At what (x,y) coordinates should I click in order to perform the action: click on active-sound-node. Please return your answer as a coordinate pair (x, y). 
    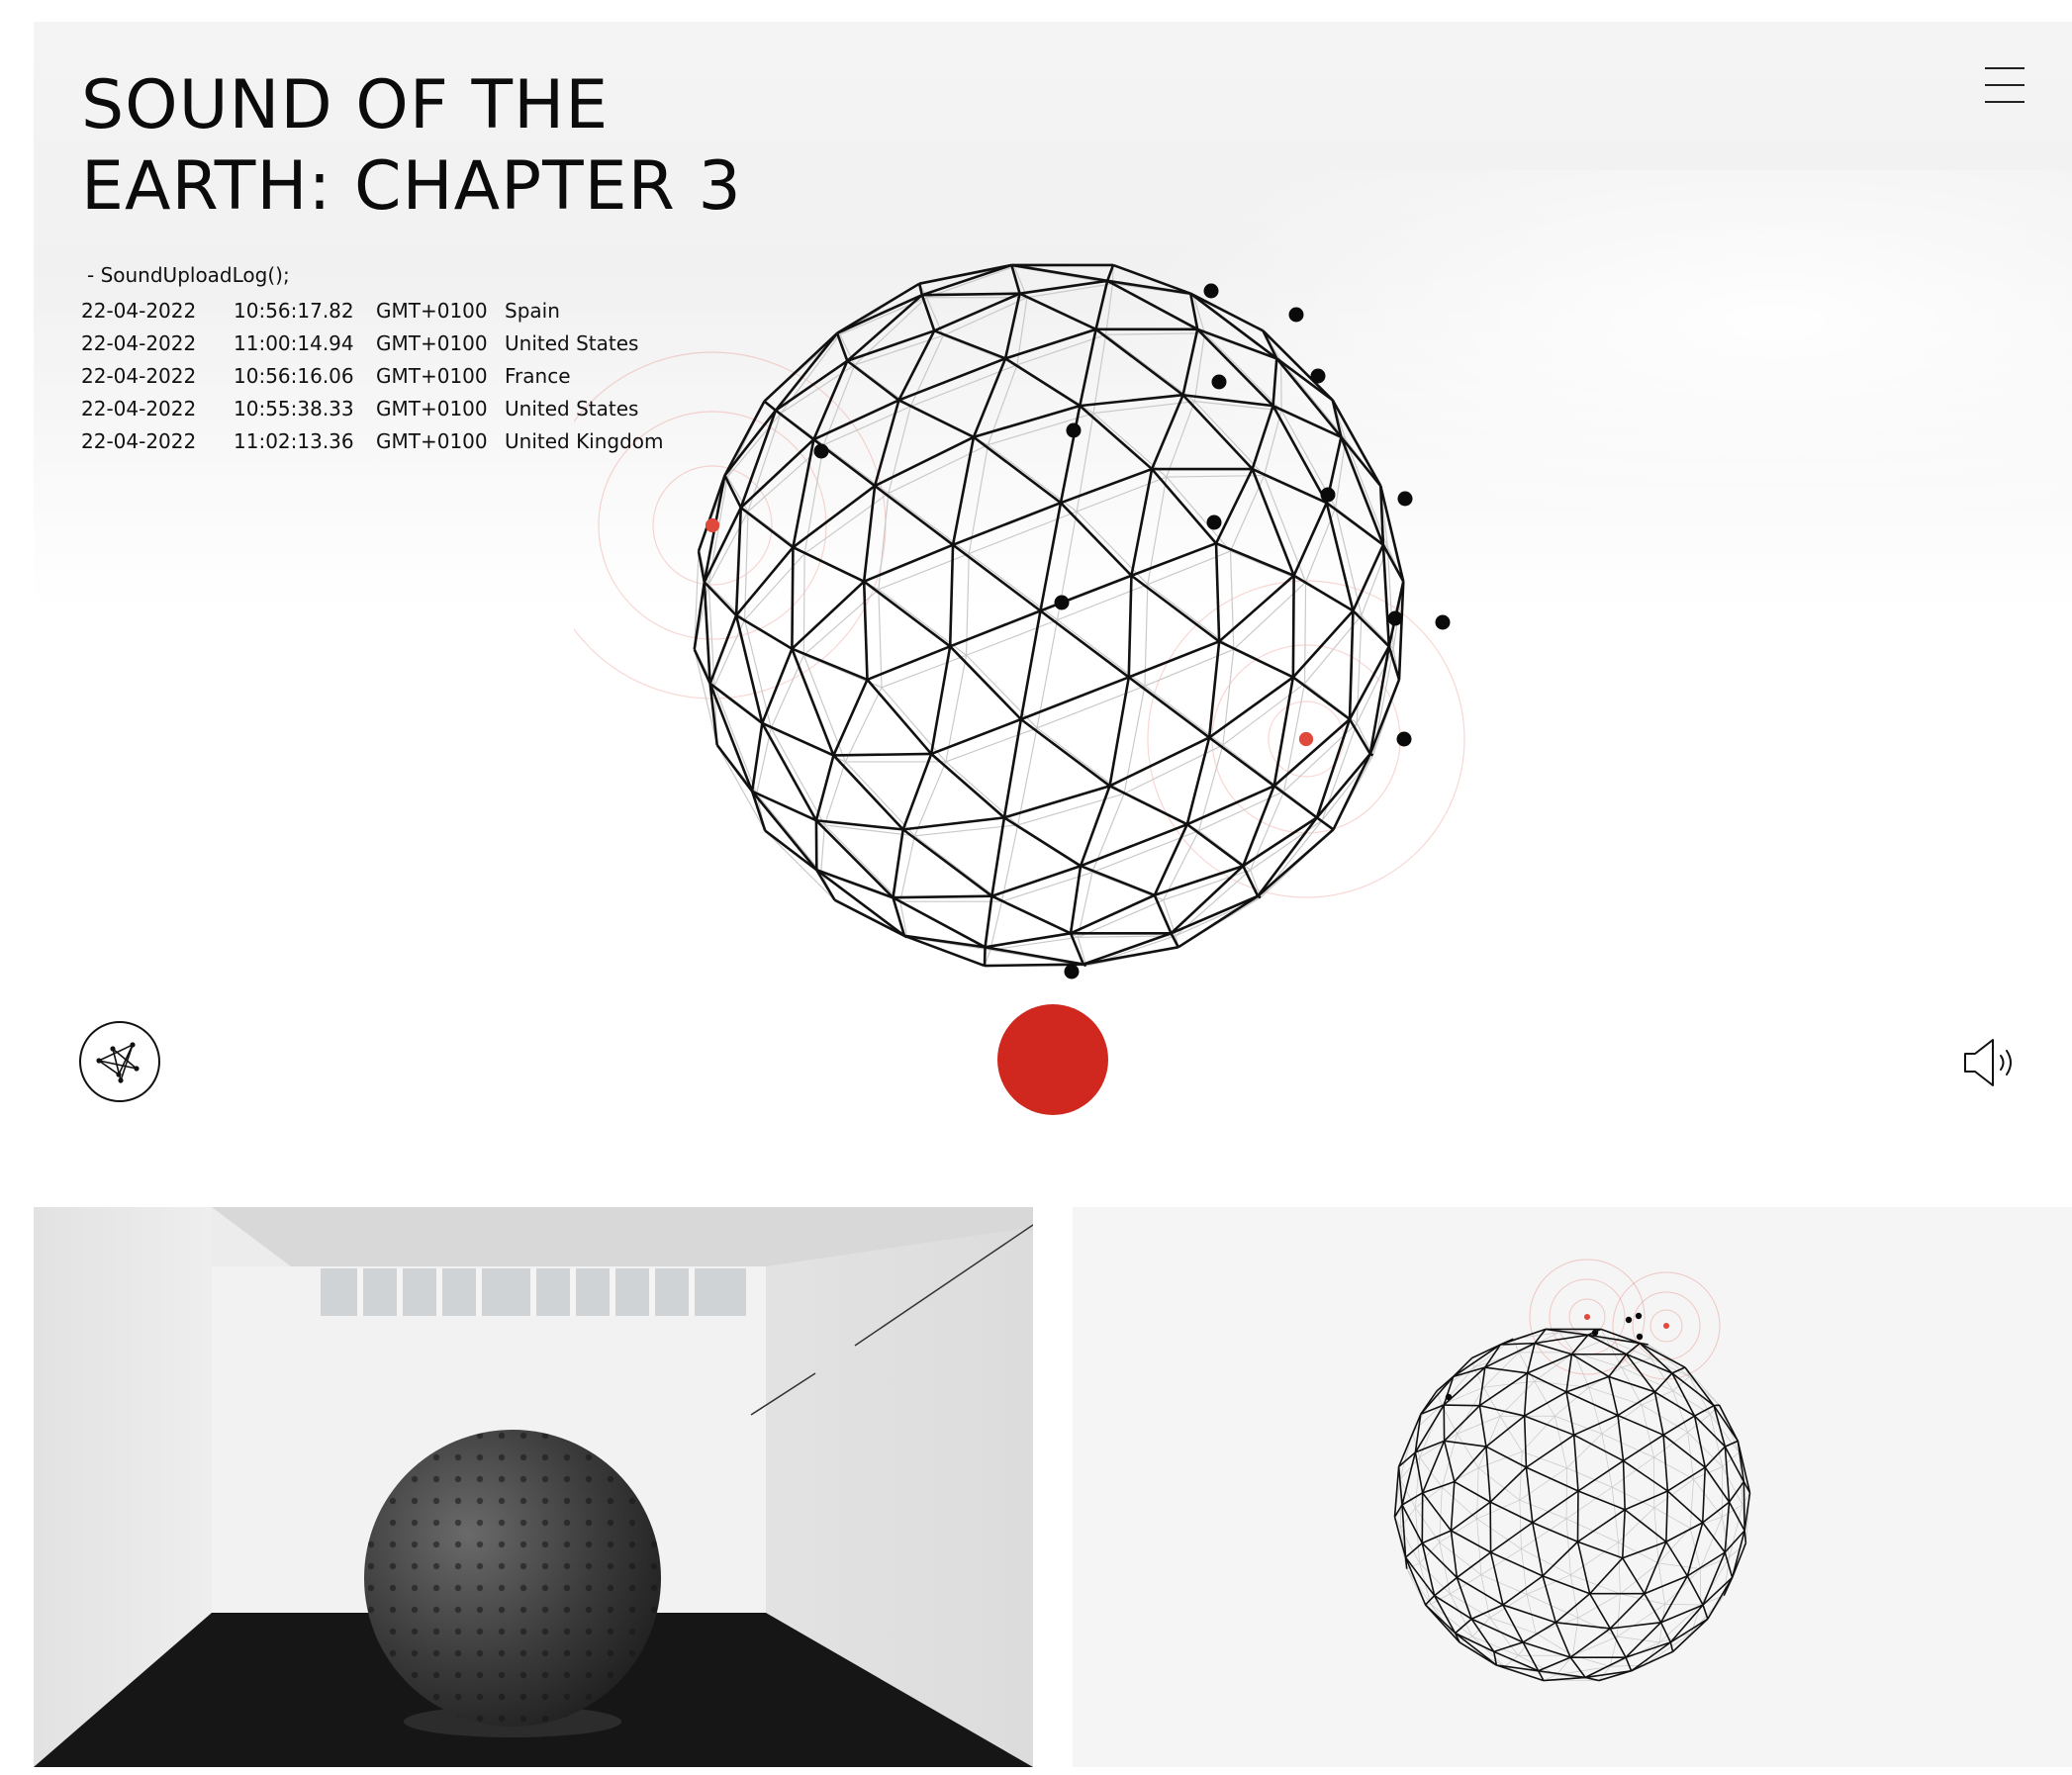
    Looking at the image, I should click on (1587, 1317).